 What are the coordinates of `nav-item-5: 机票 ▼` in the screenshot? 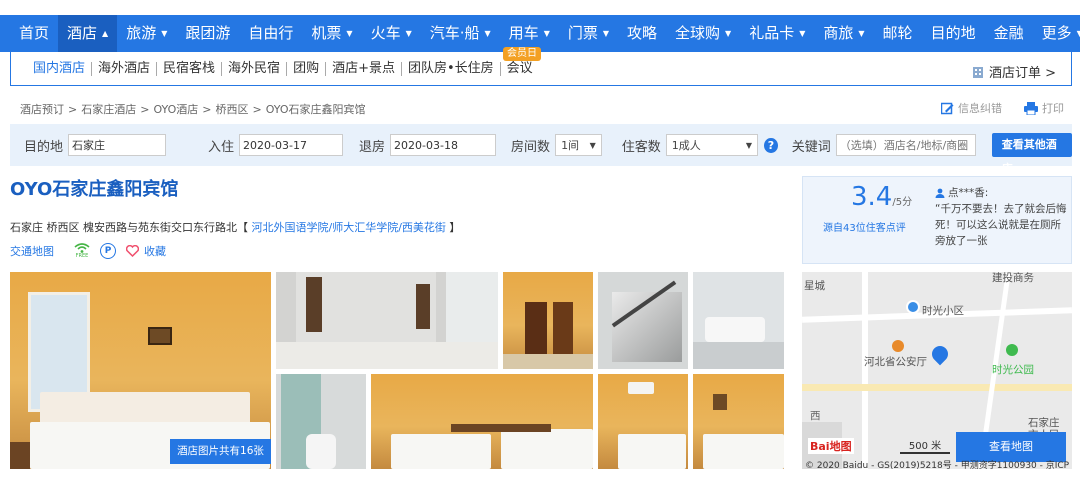 It's located at (331, 33).